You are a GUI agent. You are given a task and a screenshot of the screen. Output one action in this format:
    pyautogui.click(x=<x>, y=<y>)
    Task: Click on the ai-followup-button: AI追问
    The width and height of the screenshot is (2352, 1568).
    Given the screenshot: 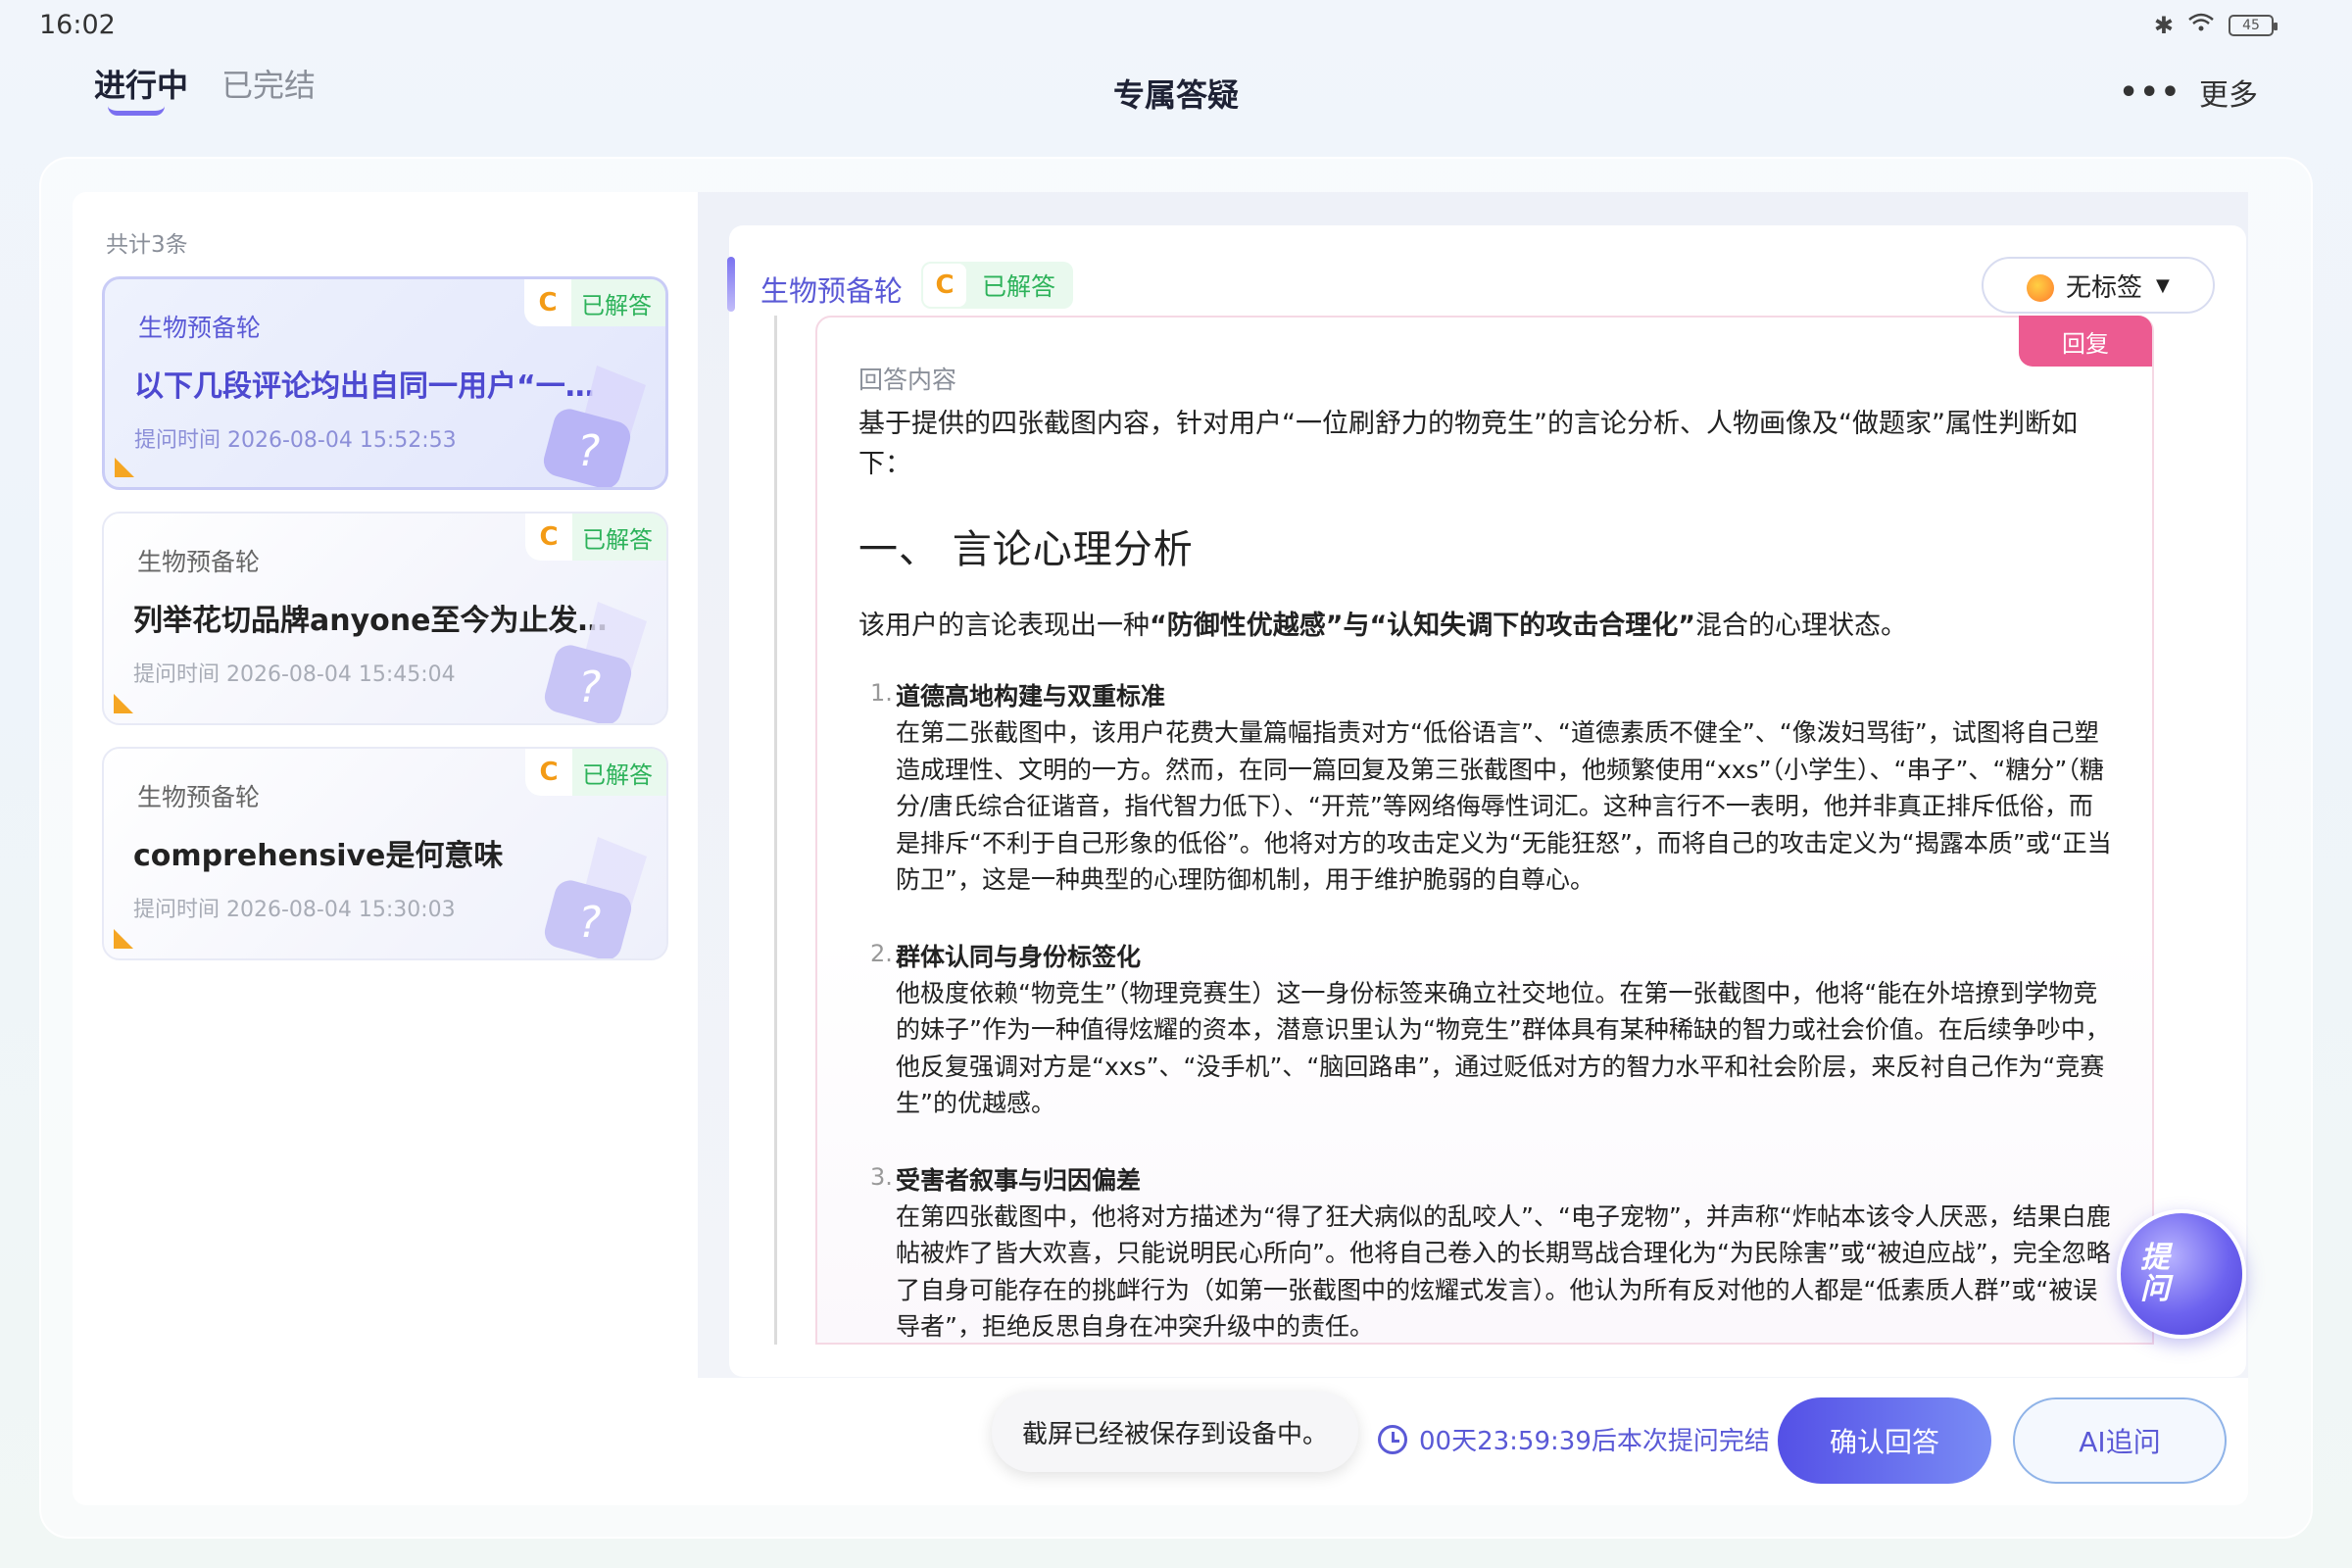 What is the action you would take?
    pyautogui.click(x=2120, y=1440)
    